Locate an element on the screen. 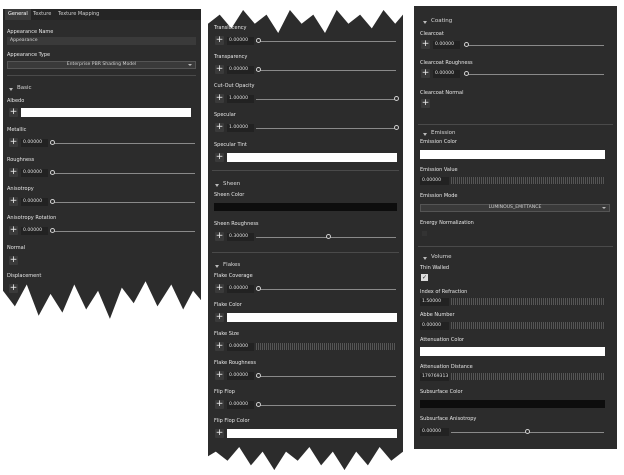  roughness-slider-track is located at coordinates (122, 173).